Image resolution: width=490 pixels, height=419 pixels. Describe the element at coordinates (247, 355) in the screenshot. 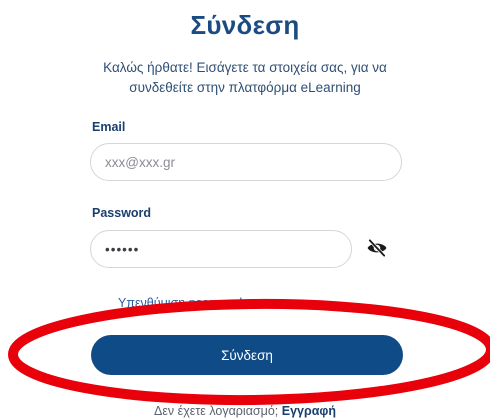

I see `login-button: Σύνδεση` at that location.